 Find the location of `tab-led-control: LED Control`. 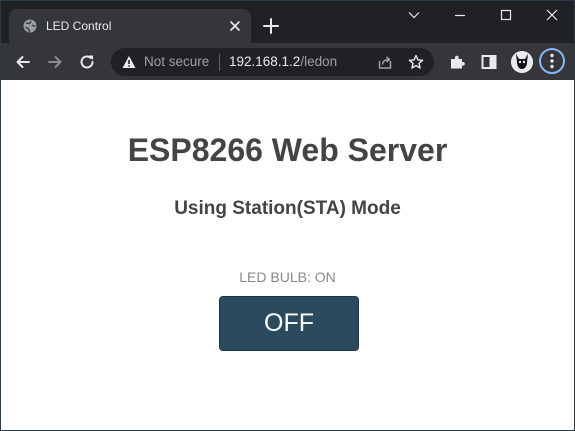

tab-led-control: LED Control is located at coordinates (130, 26).